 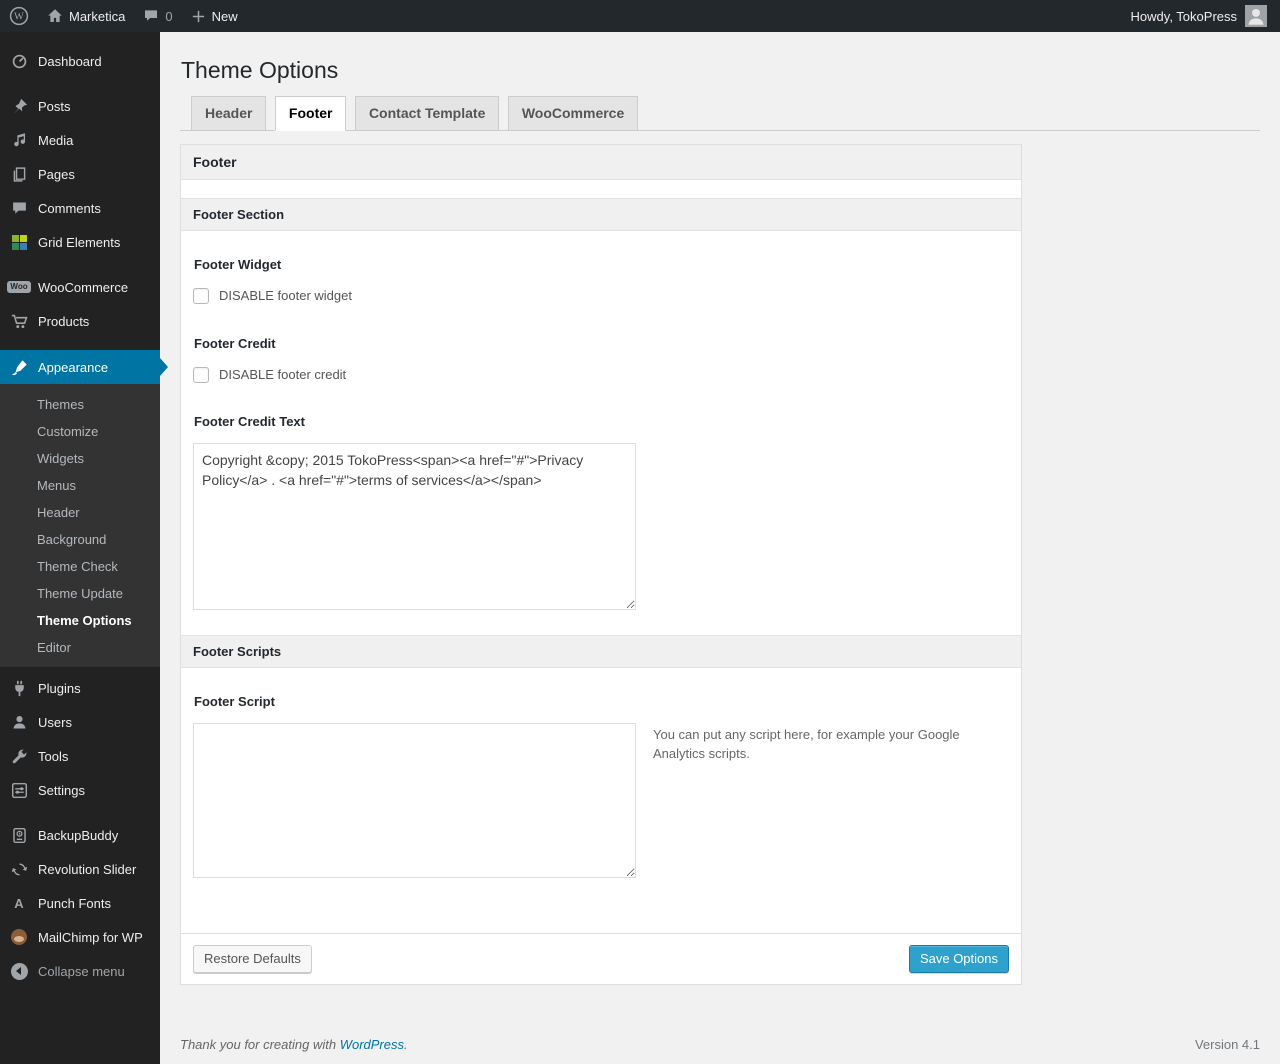 I want to click on sidebar-item-appearance: Appearance, so click(x=84, y=367).